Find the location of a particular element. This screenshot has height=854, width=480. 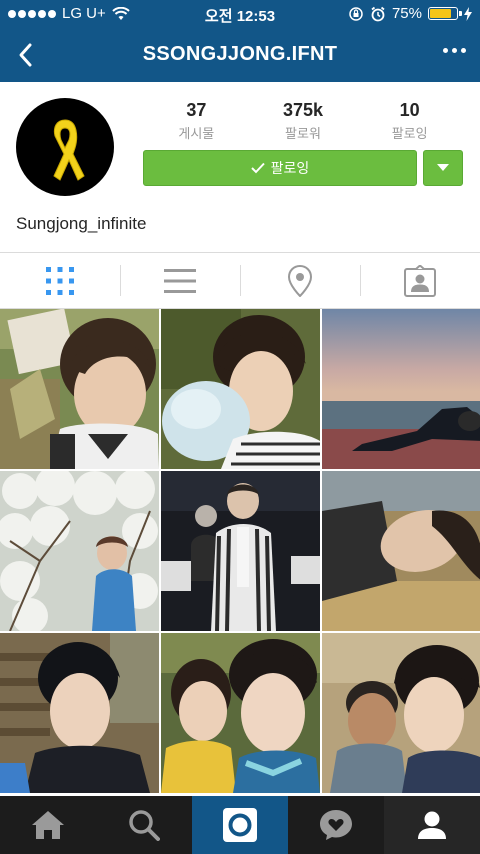

activity-heart-icon is located at coordinates (336, 825).